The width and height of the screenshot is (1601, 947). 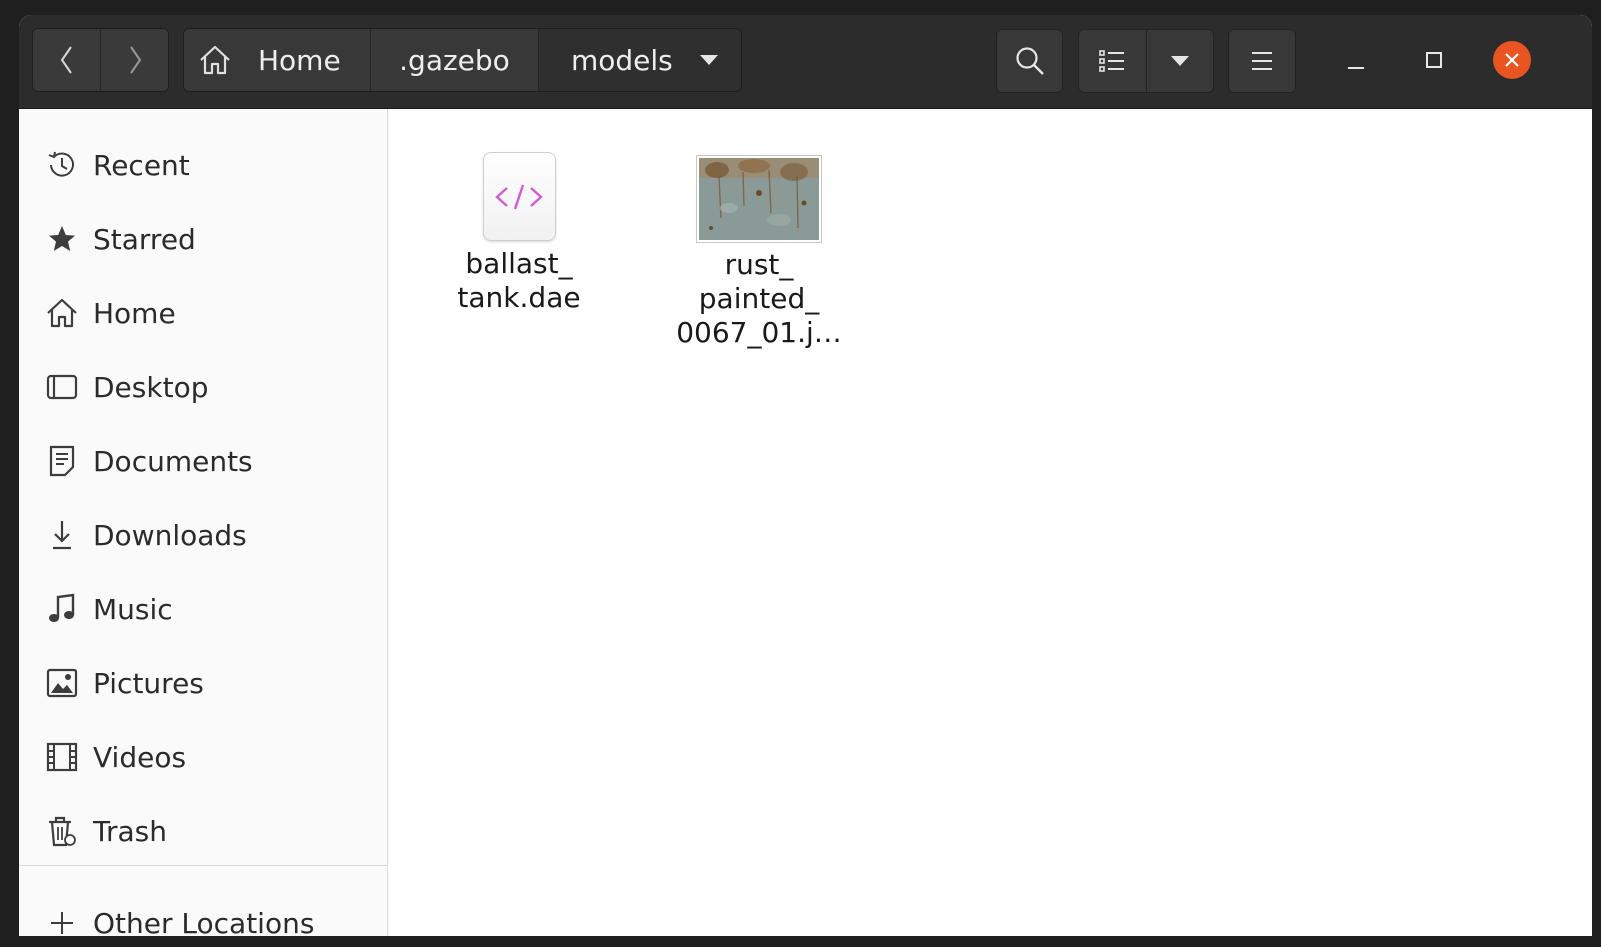 I want to click on sidebar-item-trash: Trash, so click(x=203, y=831).